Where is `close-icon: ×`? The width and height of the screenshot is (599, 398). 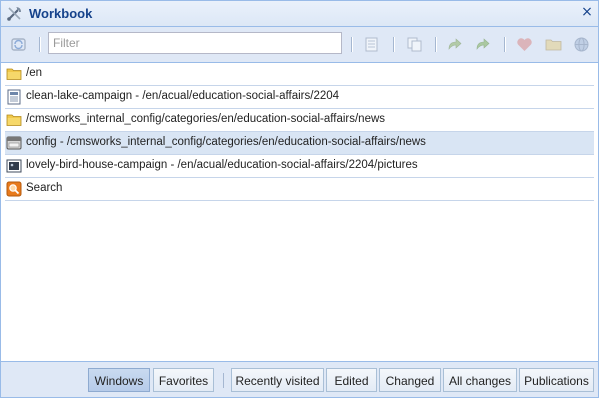
close-icon: × is located at coordinates (587, 12).